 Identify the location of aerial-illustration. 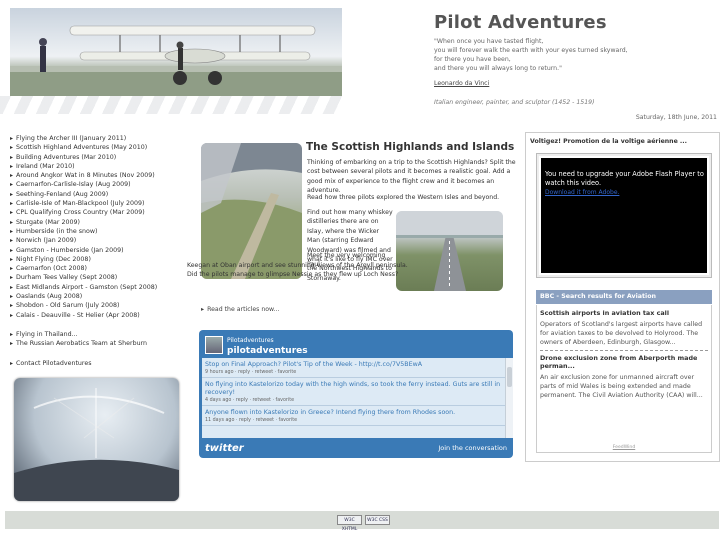
(251, 211).